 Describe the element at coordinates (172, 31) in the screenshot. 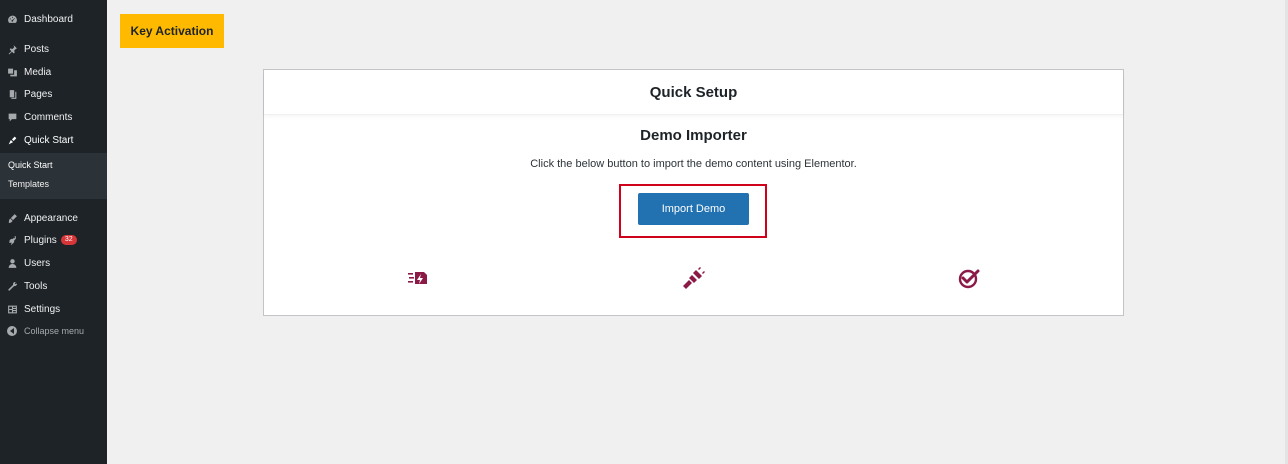

I see `key-activation-button: Key Activation` at that location.